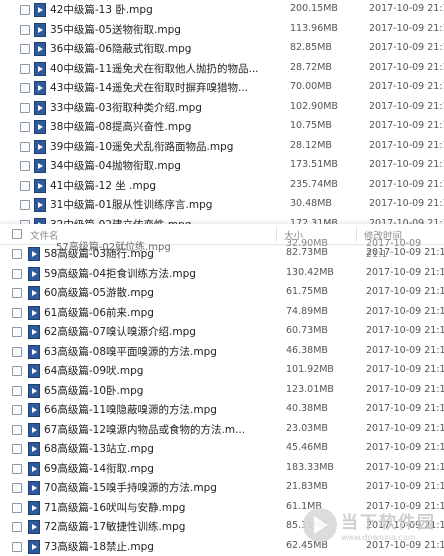 The image size is (444, 556). Describe the element at coordinates (307, 350) in the screenshot. I see `file-size: 46.38MB` at that location.